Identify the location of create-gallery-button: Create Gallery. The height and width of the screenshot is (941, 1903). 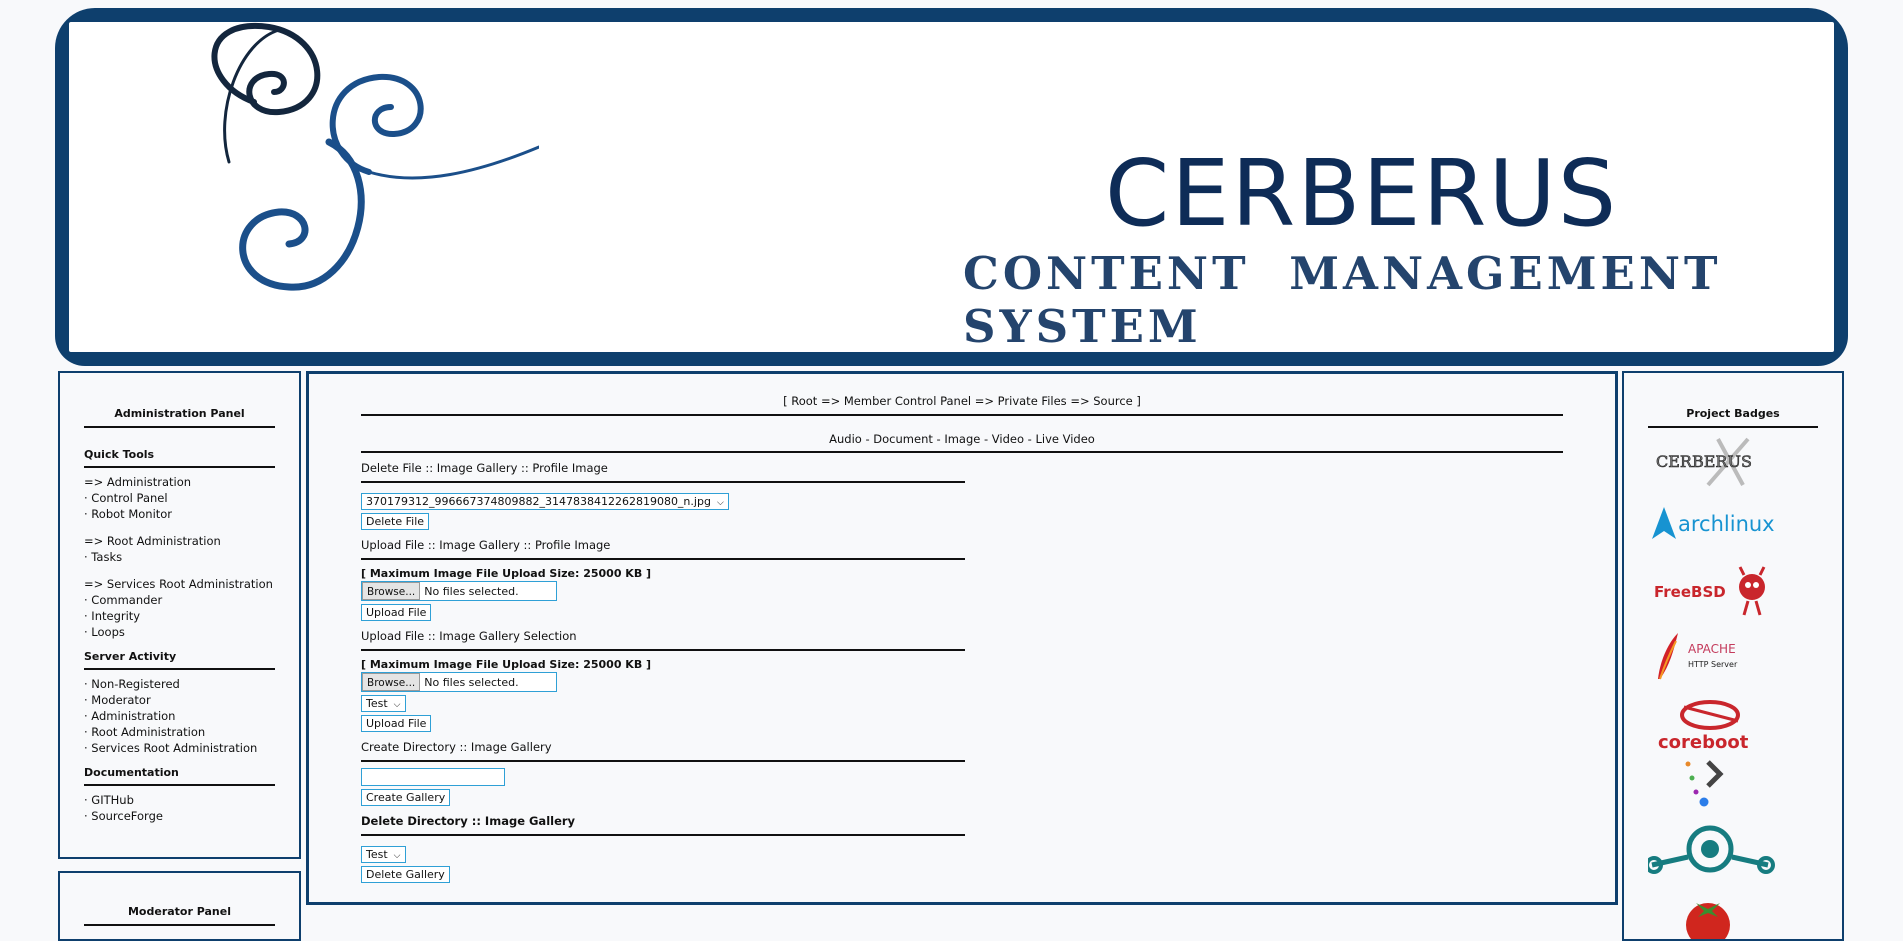
(406, 797).